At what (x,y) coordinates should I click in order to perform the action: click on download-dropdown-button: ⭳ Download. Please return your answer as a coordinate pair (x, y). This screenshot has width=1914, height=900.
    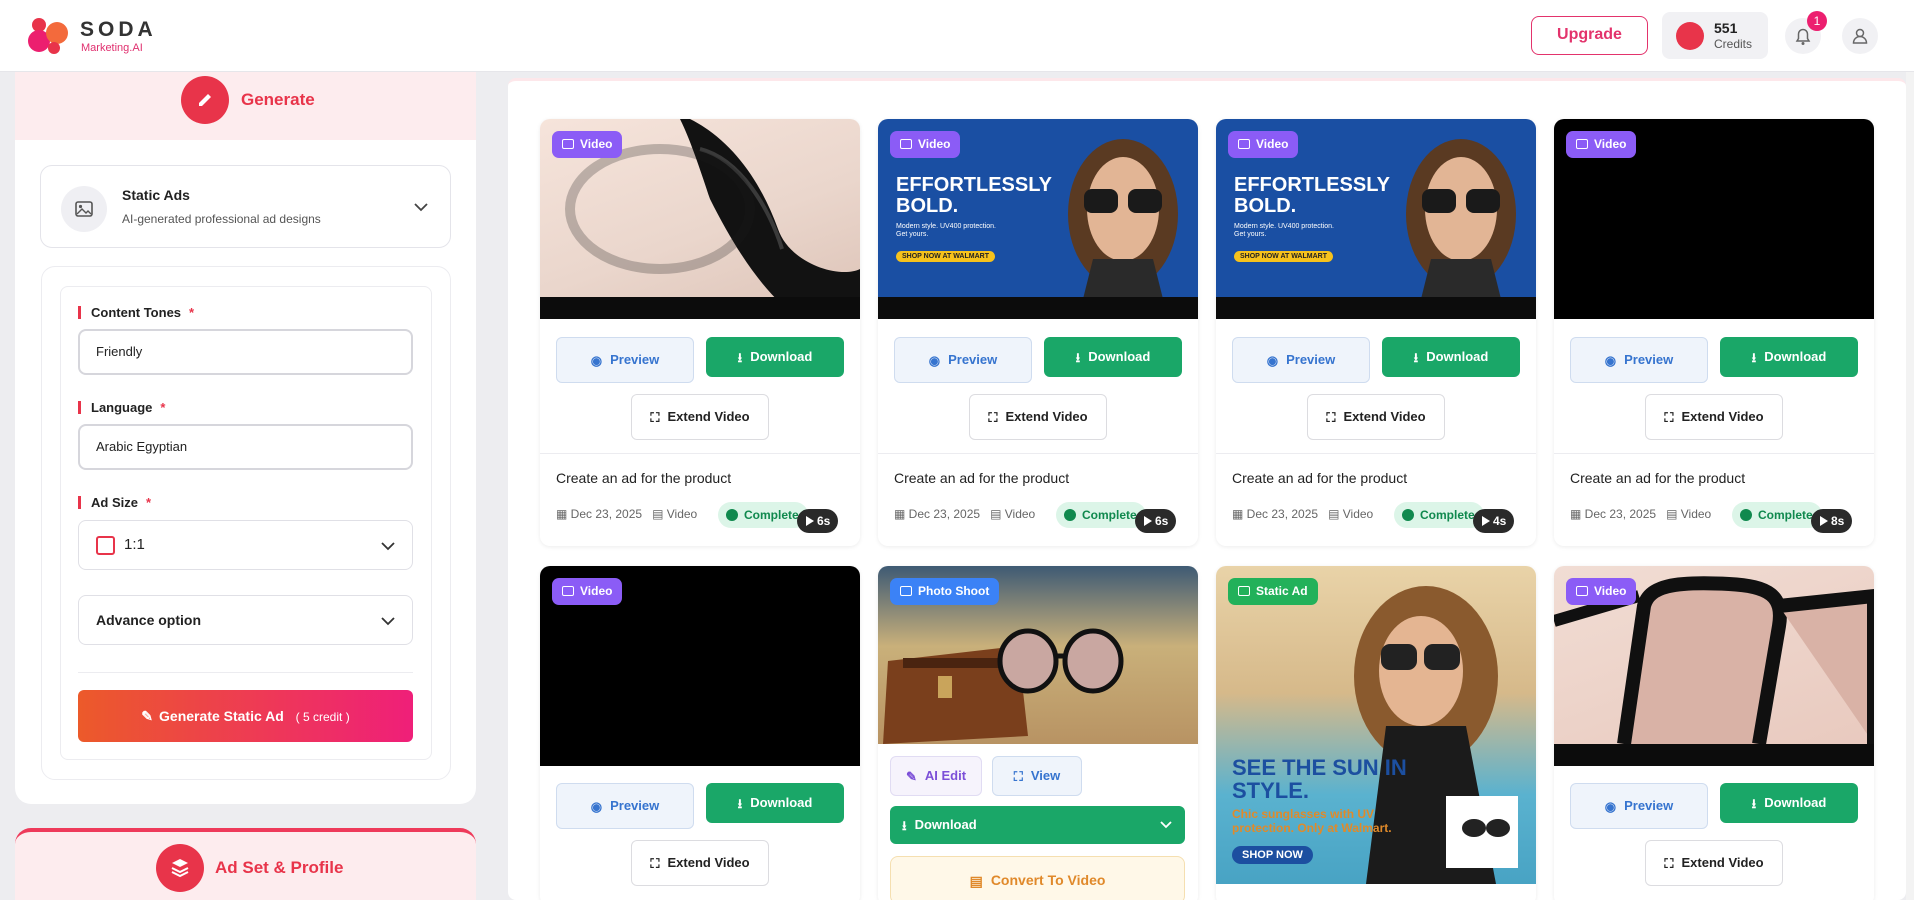
    Looking at the image, I should click on (1037, 825).